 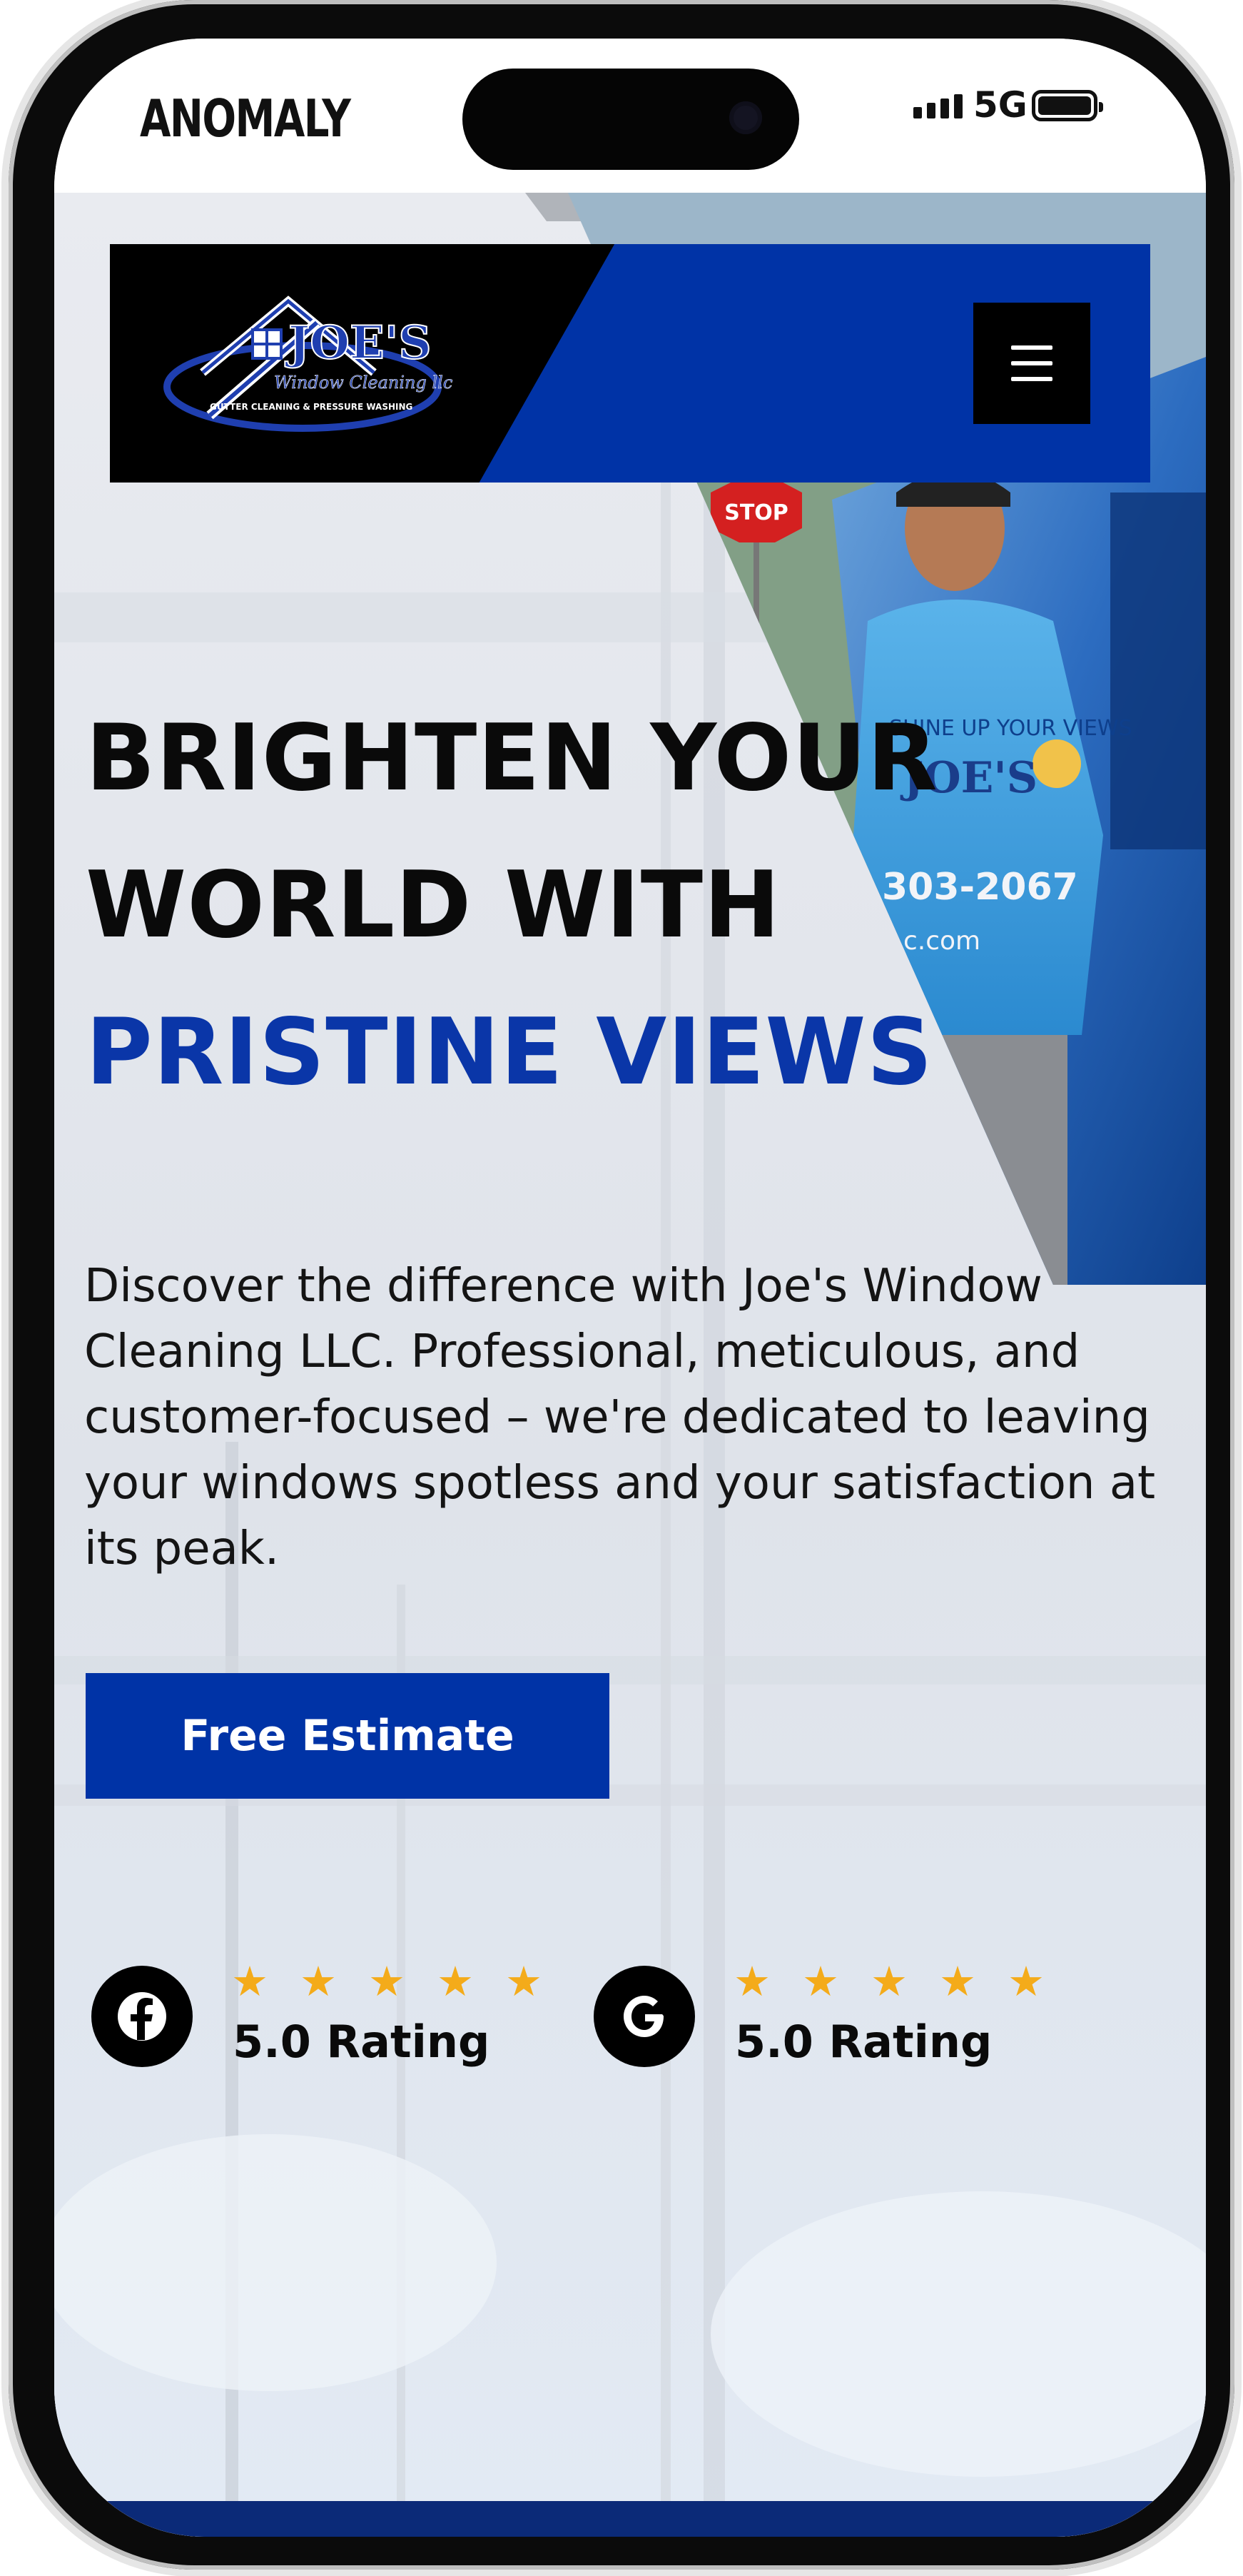 I want to click on logo-tagline: GUTTER CLEANING & PRESSURE WASHING, so click(x=311, y=407).